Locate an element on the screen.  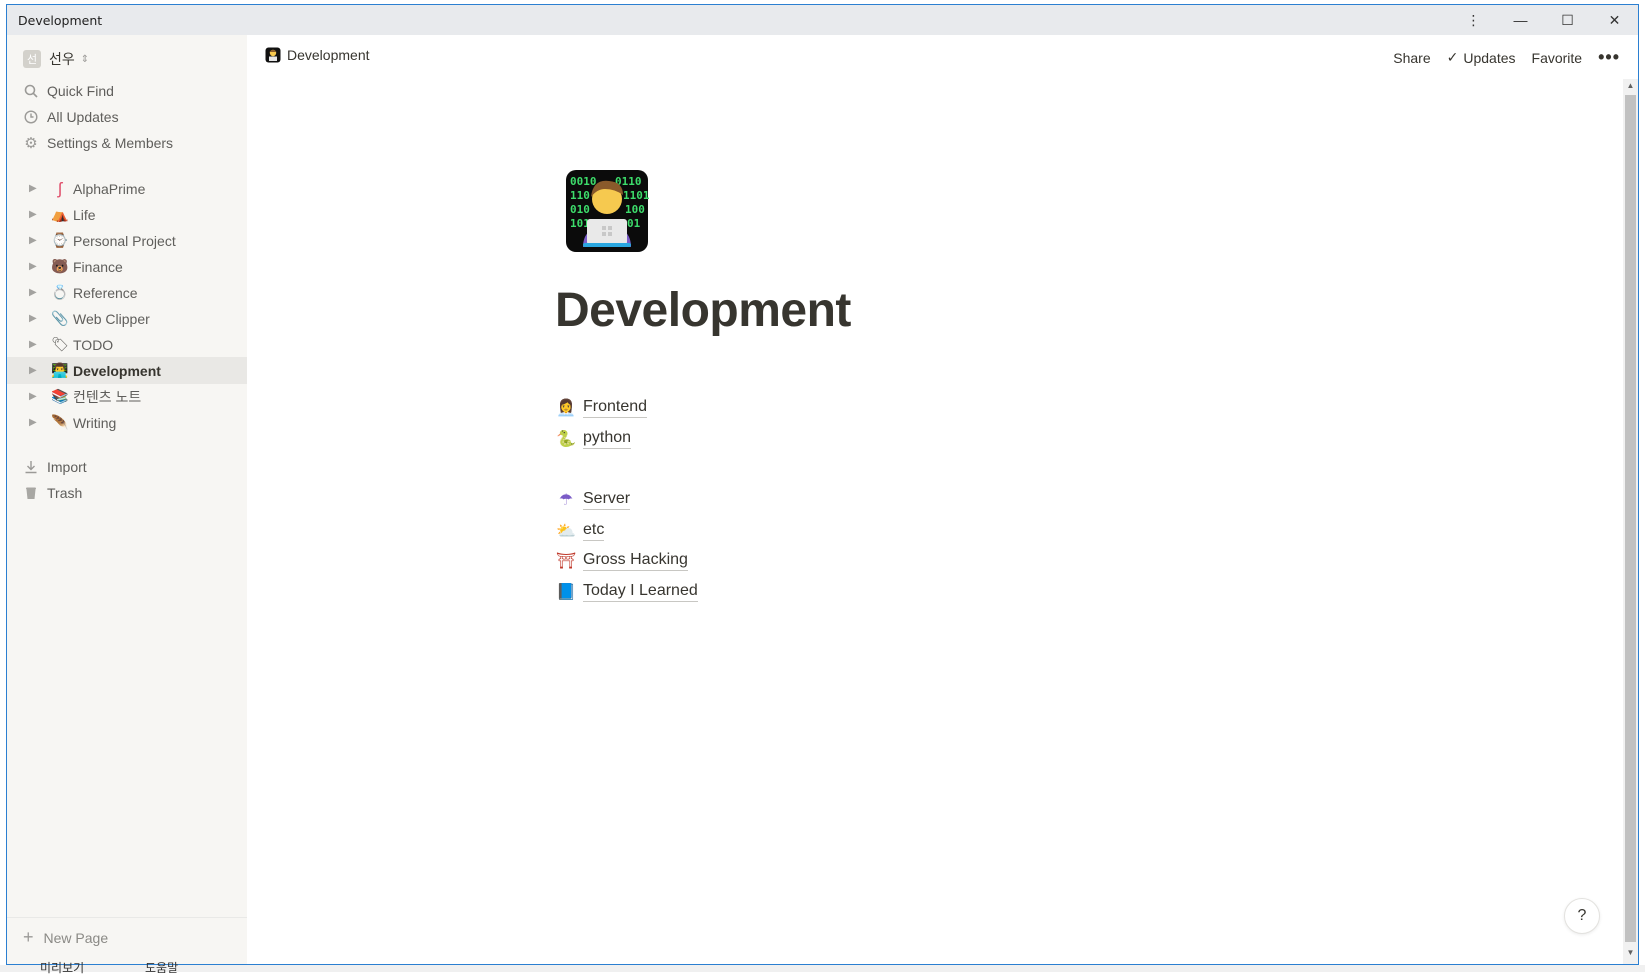
sidebar-import: Import is located at coordinates (55, 466).